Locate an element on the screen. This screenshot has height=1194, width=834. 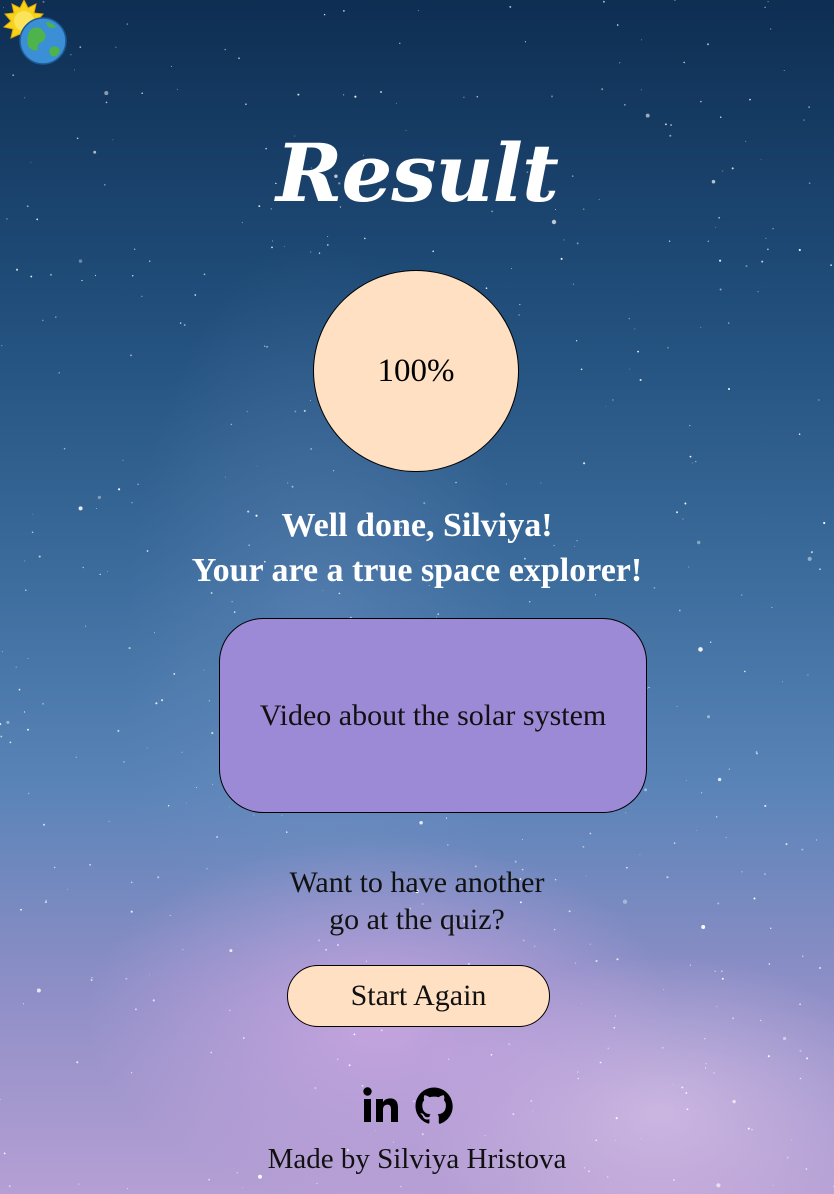
page-title: Result is located at coordinates (417, 173).